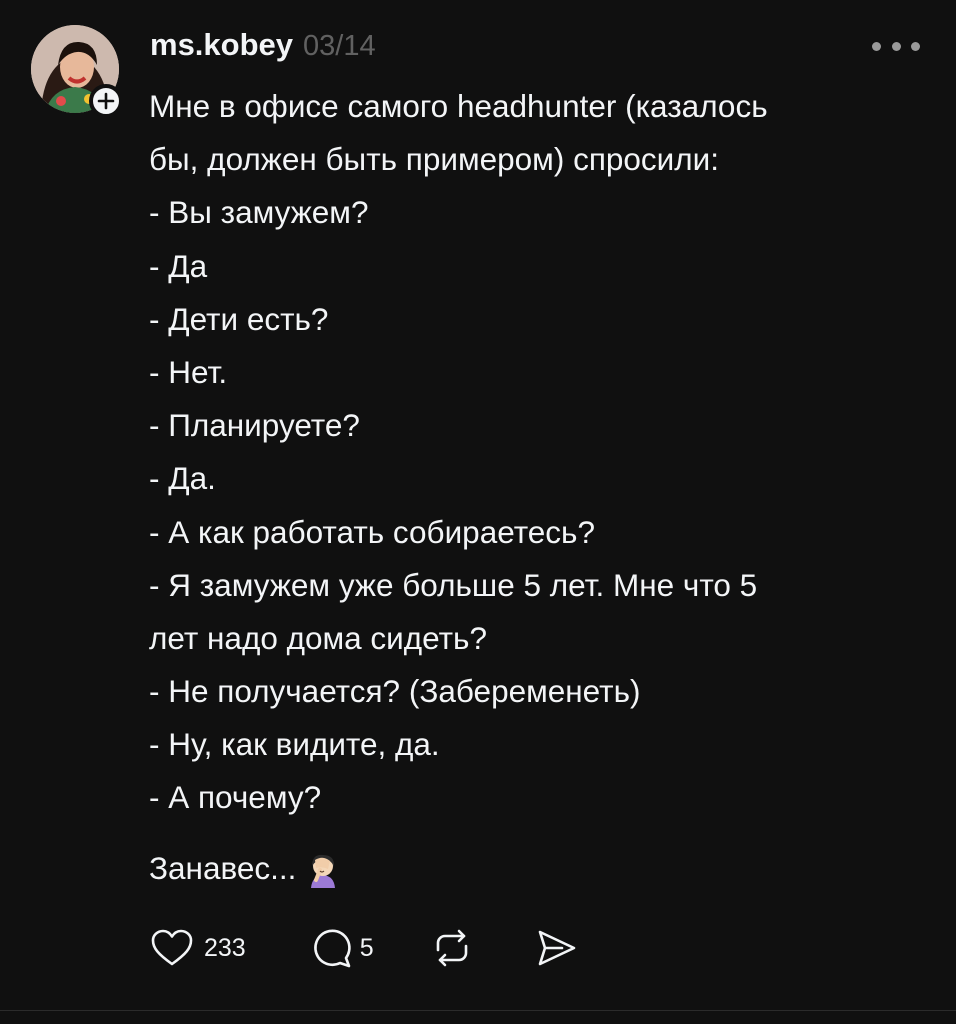 Image resolution: width=956 pixels, height=1024 pixels. What do you see at coordinates (458, 106) in the screenshot?
I see `post-text-line: Мне в офисе самого headhunter (казалось` at bounding box center [458, 106].